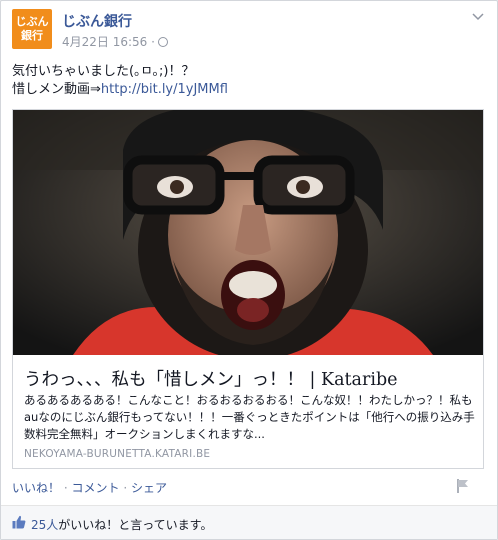 This screenshot has width=498, height=540. Describe the element at coordinates (164, 89) in the screenshot. I see `post-link: http://bit.ly/1yJMMfl` at that location.